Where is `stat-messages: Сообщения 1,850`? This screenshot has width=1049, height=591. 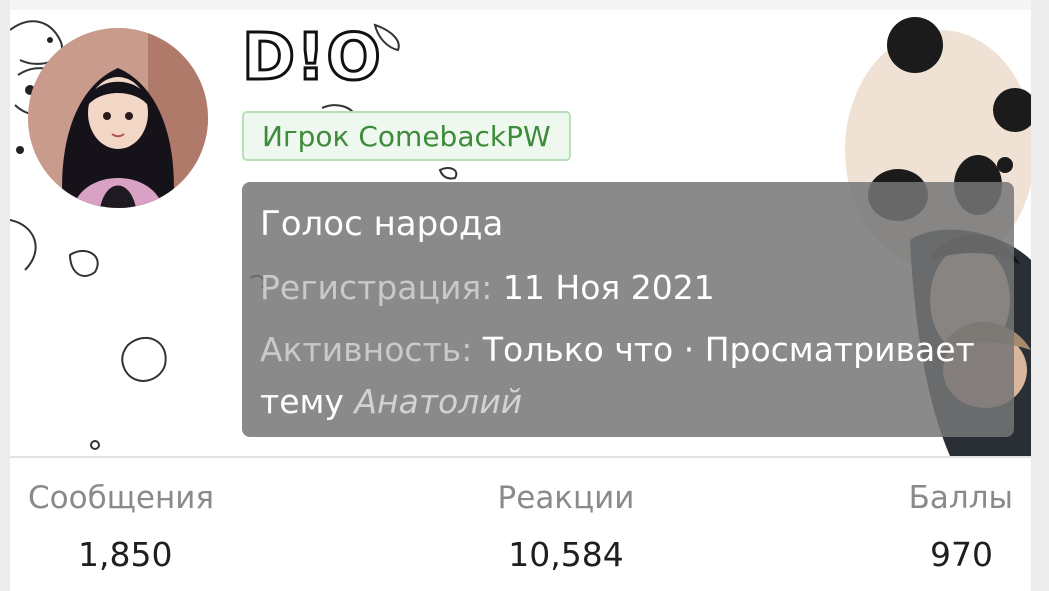 stat-messages: Сообщения 1,850 is located at coordinates (178, 529).